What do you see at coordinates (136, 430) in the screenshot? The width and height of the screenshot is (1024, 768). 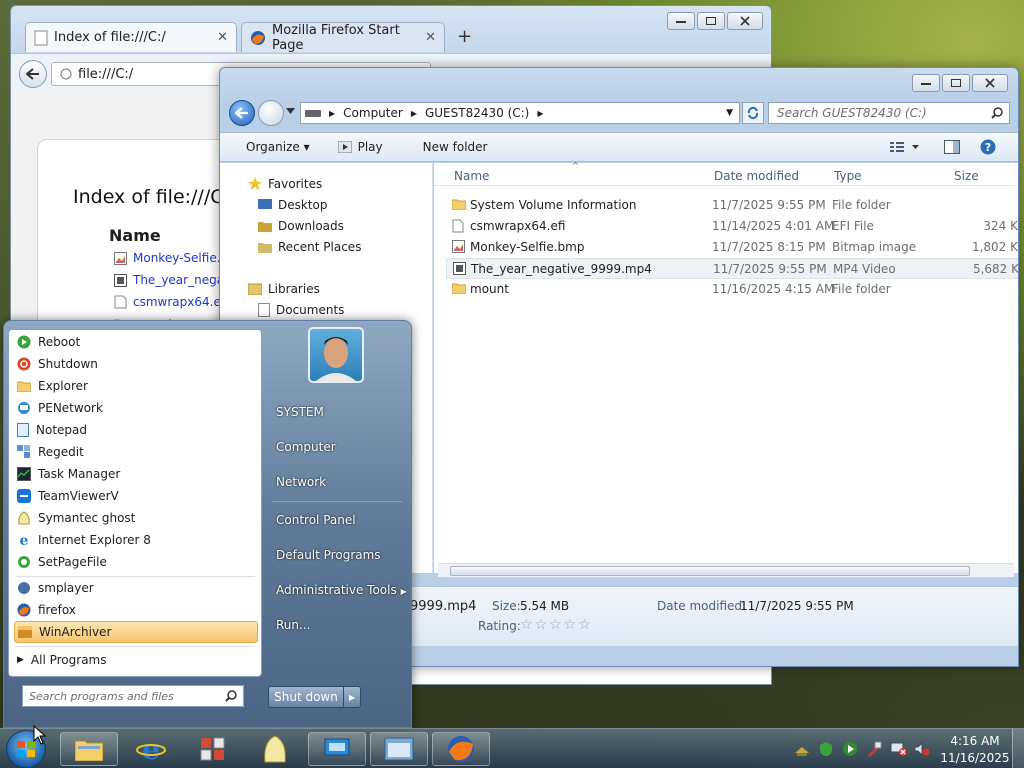 I see `program-notepad: Notepad` at bounding box center [136, 430].